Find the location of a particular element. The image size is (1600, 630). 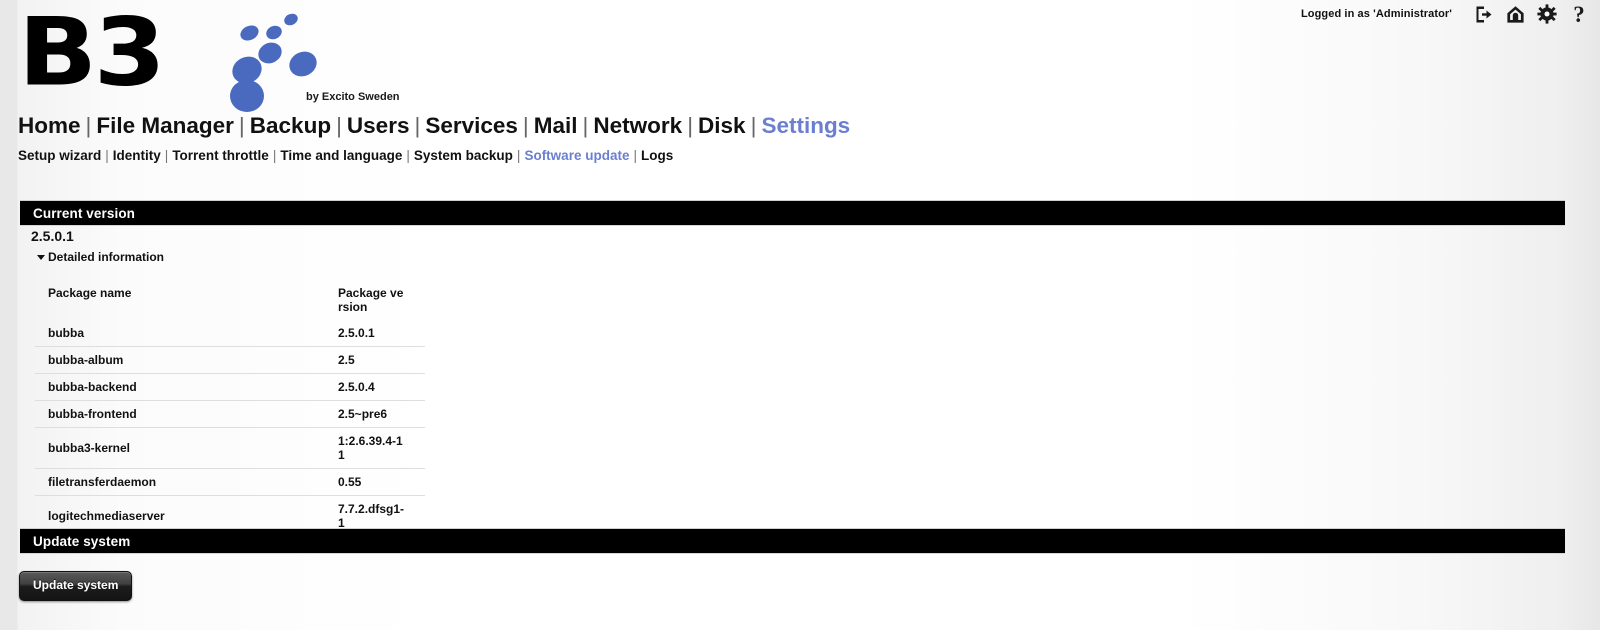

subnav-item-identity: Identity is located at coordinates (137, 155).